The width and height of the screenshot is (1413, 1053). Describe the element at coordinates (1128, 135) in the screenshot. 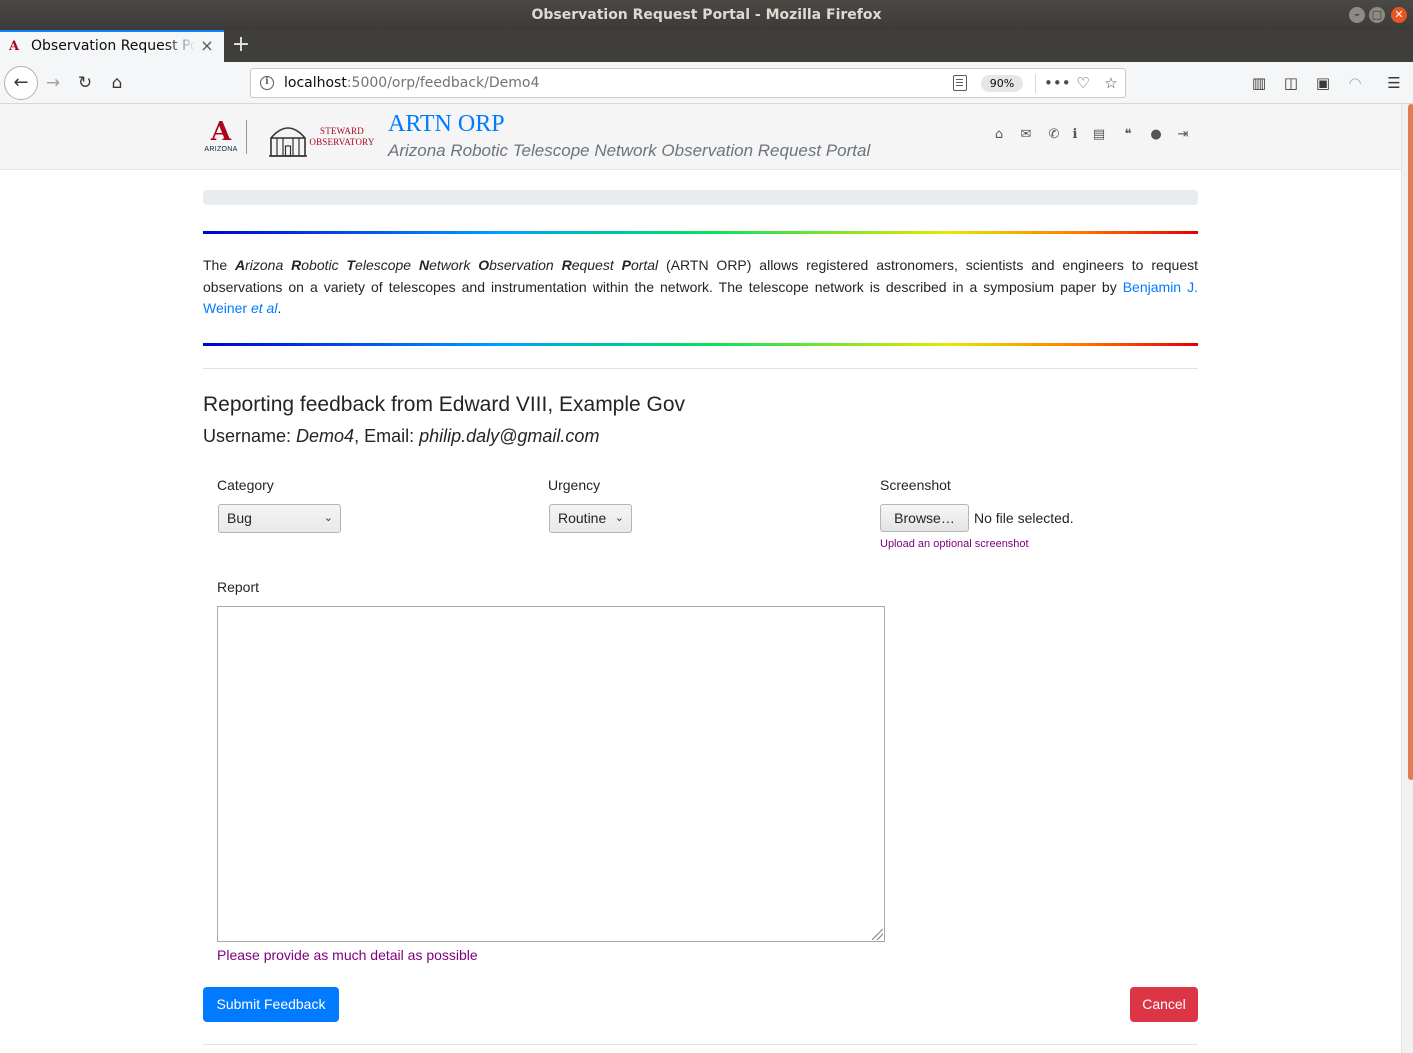

I see `comments-icon: ❝` at that location.